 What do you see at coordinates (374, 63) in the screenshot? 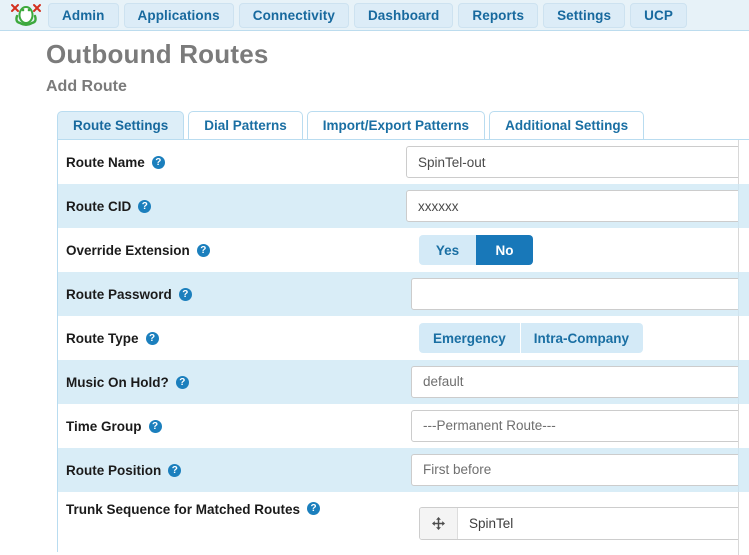
I see `page-header: Outbound Routes Add Route` at bounding box center [374, 63].